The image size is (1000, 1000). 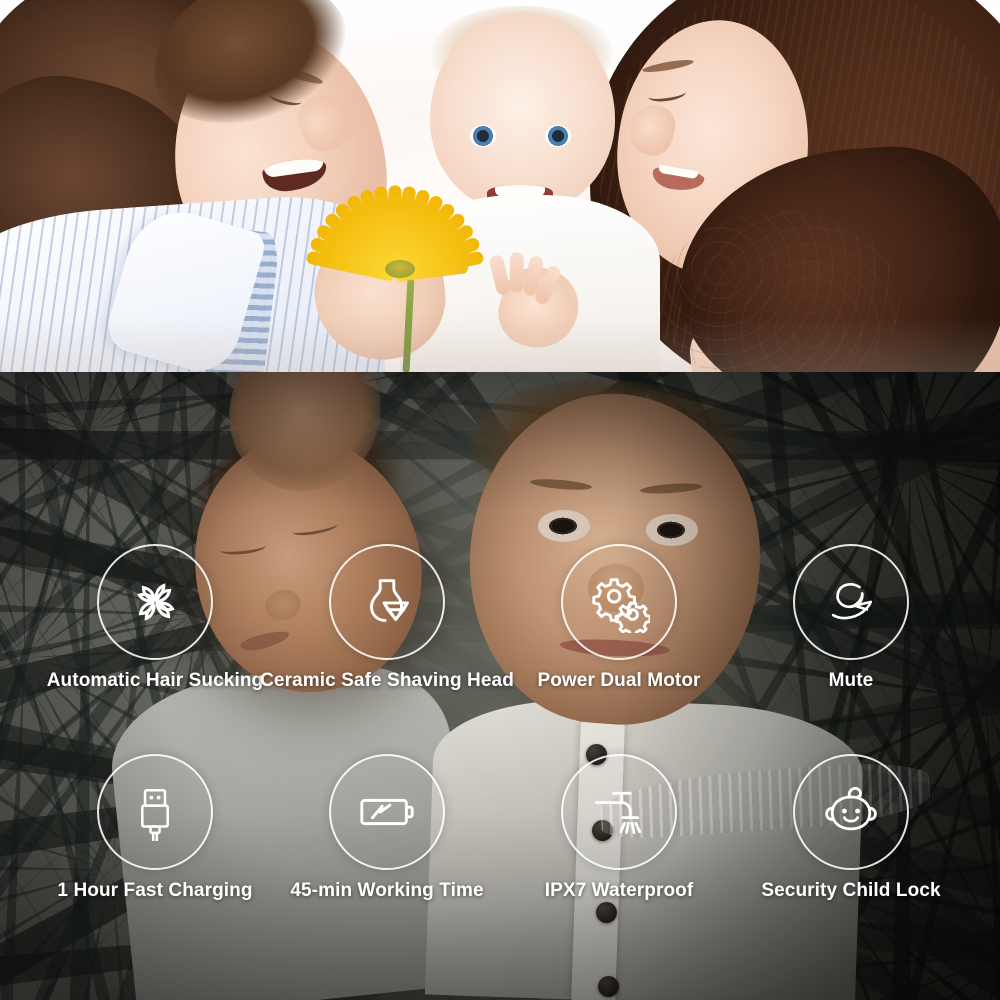 I want to click on feather-quiet-icon, so click(x=851, y=602).